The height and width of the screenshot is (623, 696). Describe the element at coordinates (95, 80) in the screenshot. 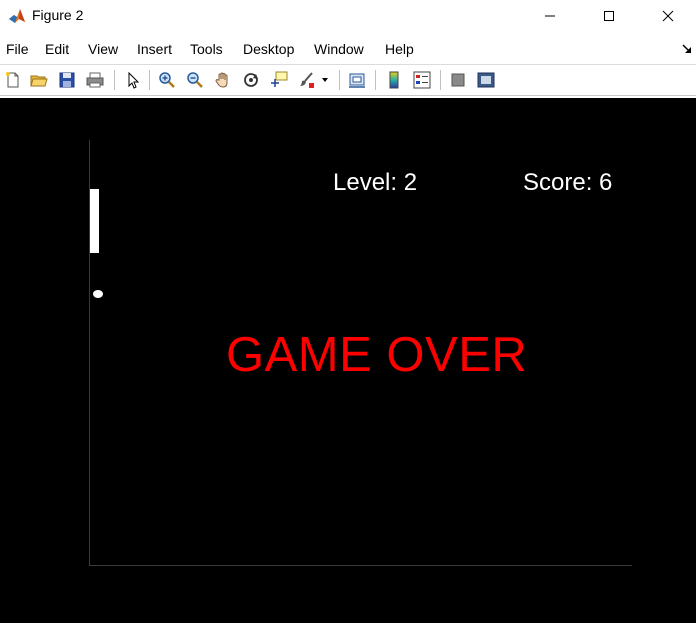

I see `print-icon` at that location.